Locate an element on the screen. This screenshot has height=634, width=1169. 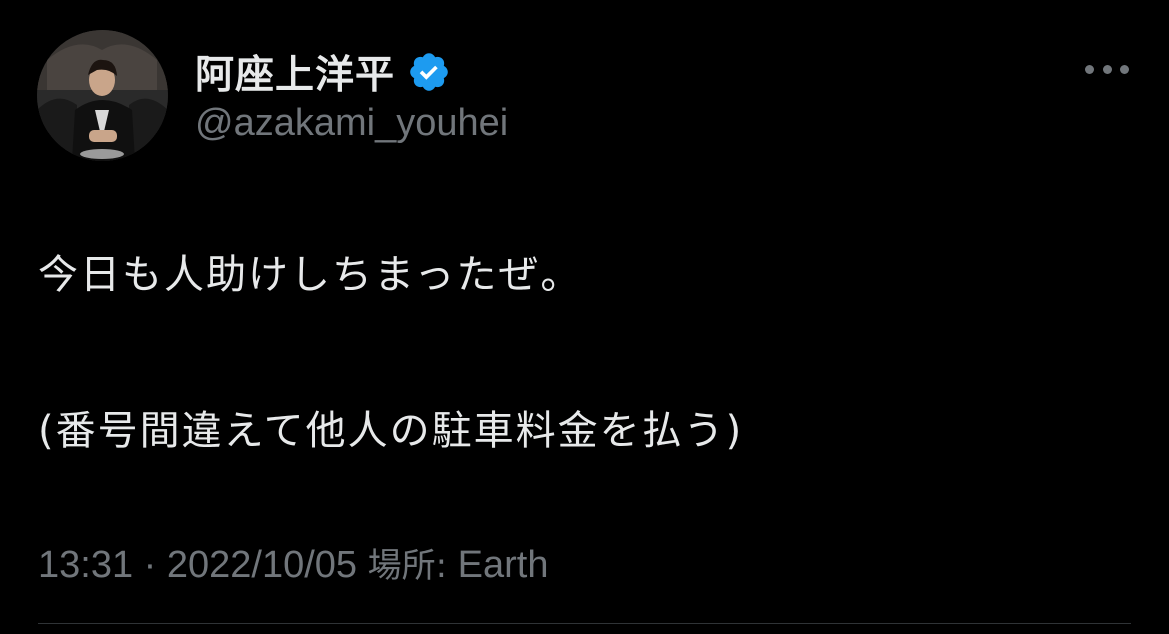
author-name-row: 阿座上洋平 is located at coordinates (323, 72).